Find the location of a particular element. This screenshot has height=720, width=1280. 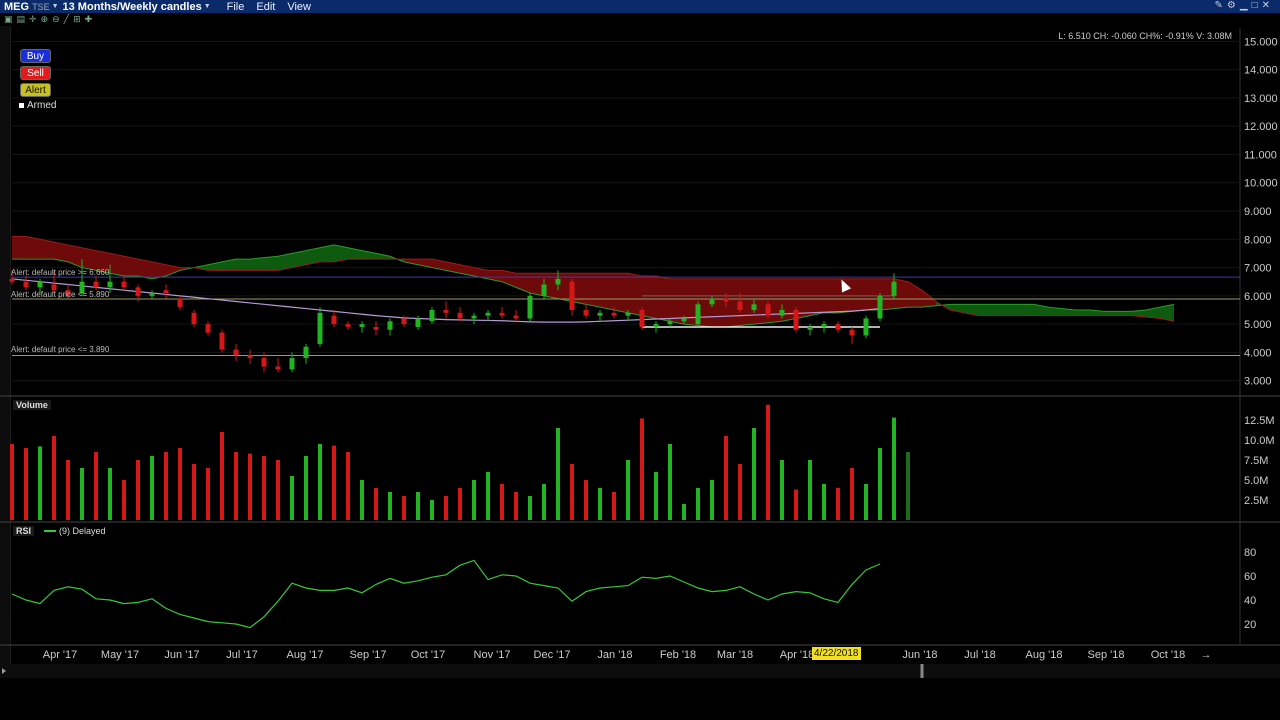

rsi-line-swatch is located at coordinates (50, 531).